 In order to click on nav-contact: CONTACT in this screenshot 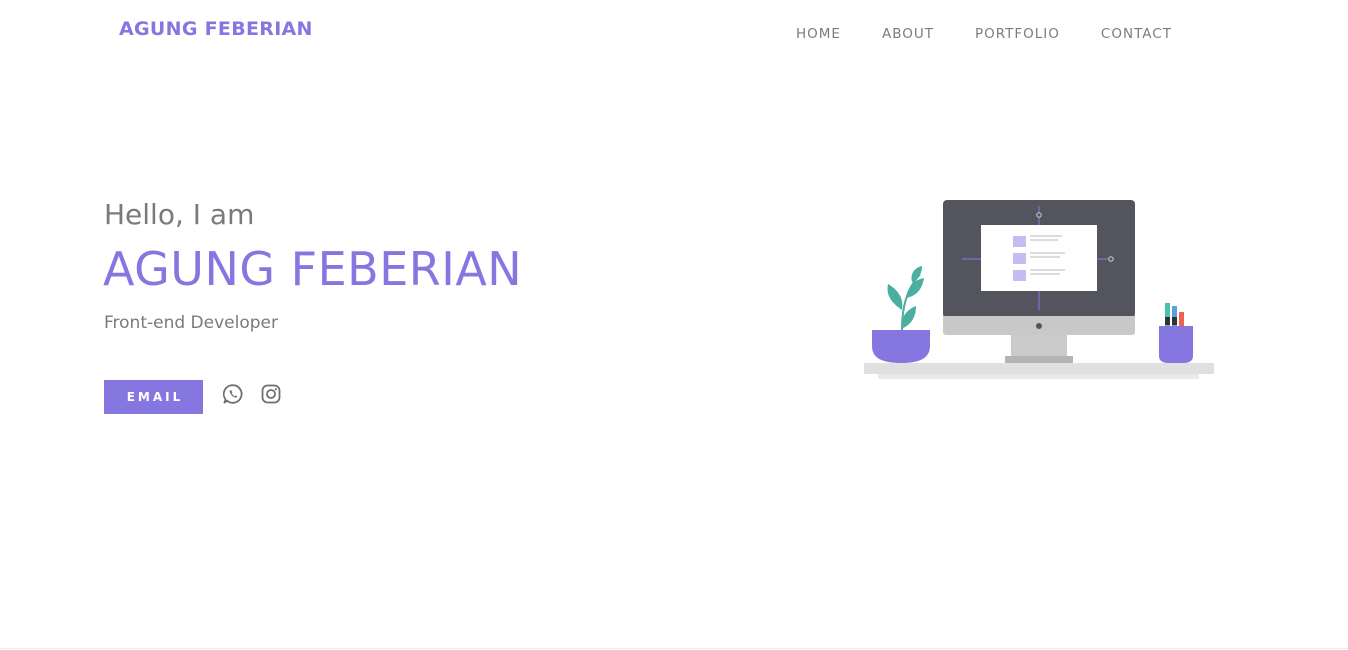, I will do `click(1136, 34)`.